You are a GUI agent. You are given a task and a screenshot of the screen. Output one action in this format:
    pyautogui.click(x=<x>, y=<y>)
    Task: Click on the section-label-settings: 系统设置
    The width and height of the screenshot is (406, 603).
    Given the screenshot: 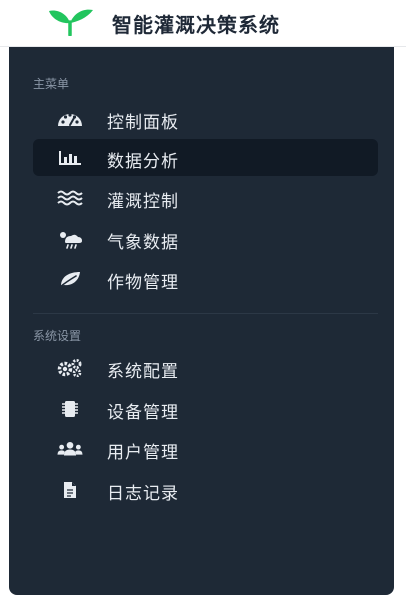 What is the action you would take?
    pyautogui.click(x=57, y=336)
    